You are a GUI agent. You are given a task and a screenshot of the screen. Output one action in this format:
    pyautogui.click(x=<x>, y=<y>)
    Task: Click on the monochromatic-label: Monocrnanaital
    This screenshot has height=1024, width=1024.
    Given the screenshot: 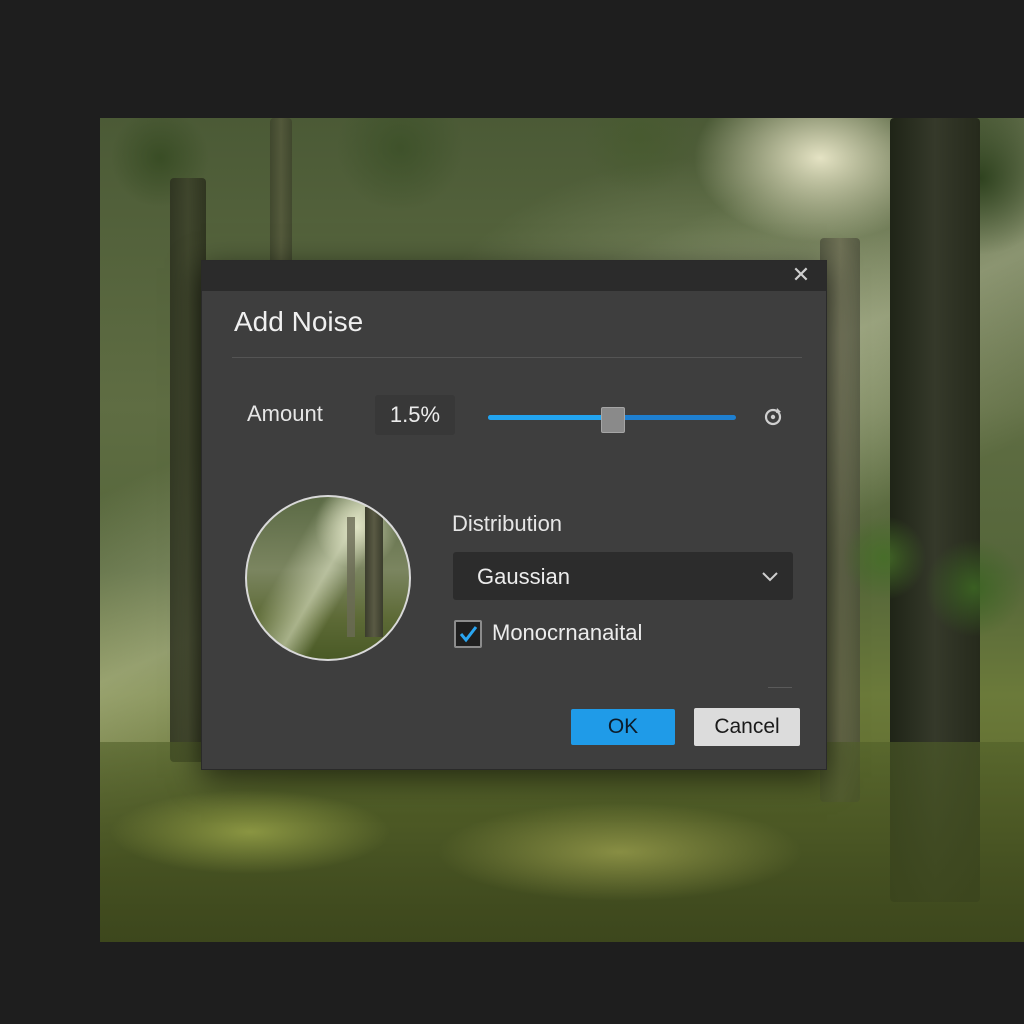 What is the action you would take?
    pyautogui.click(x=567, y=633)
    